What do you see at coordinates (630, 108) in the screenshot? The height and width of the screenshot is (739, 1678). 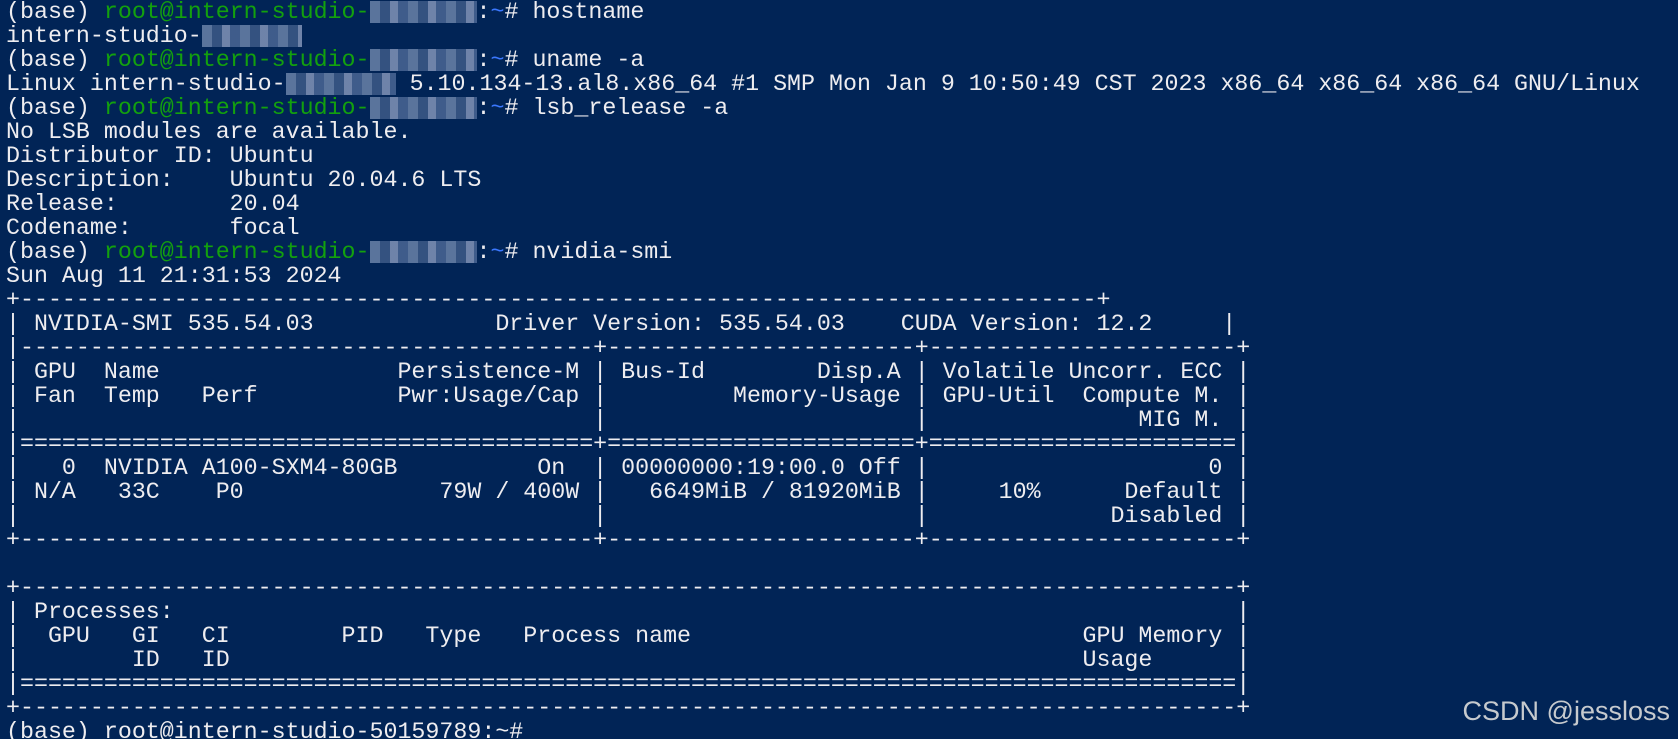 I see `command-lsb: lsb_release -a` at bounding box center [630, 108].